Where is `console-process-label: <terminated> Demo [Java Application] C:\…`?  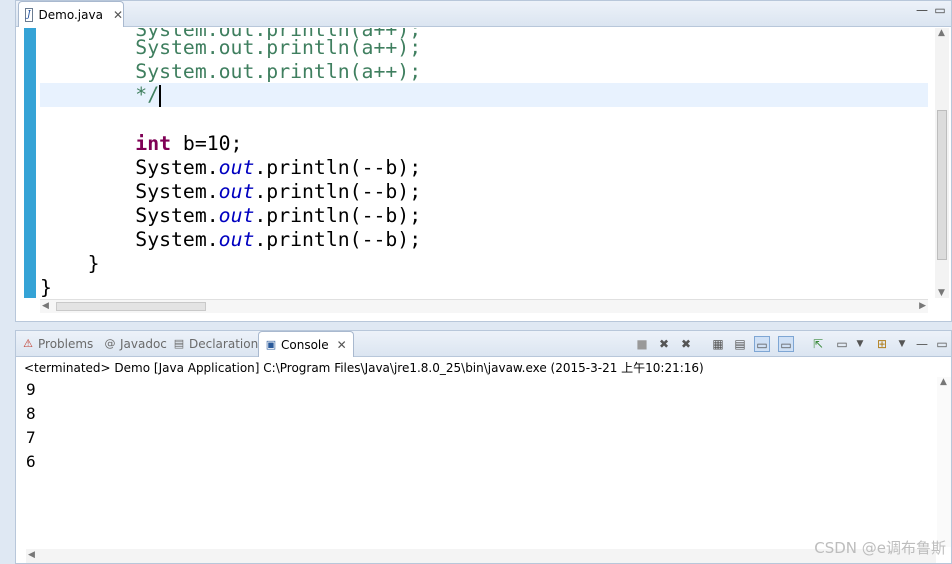 console-process-label: <terminated> Demo [Java Application] C:\… is located at coordinates (364, 368).